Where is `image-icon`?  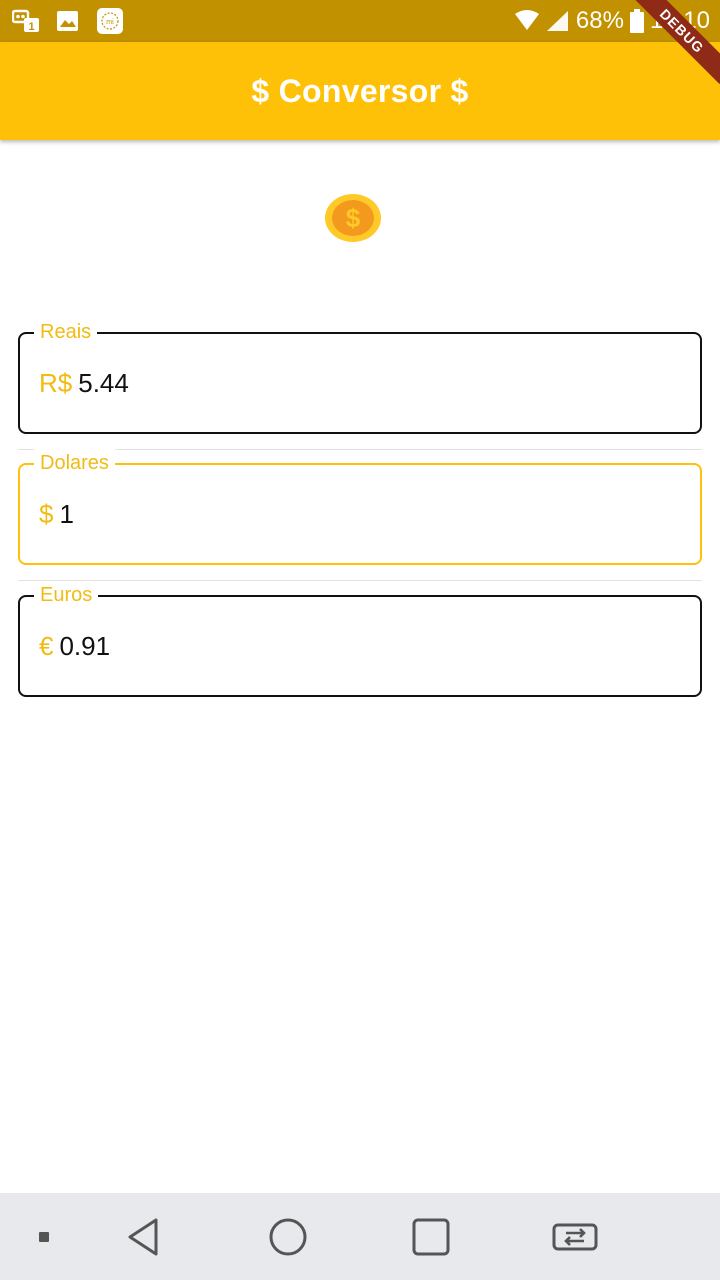 image-icon is located at coordinates (67, 21).